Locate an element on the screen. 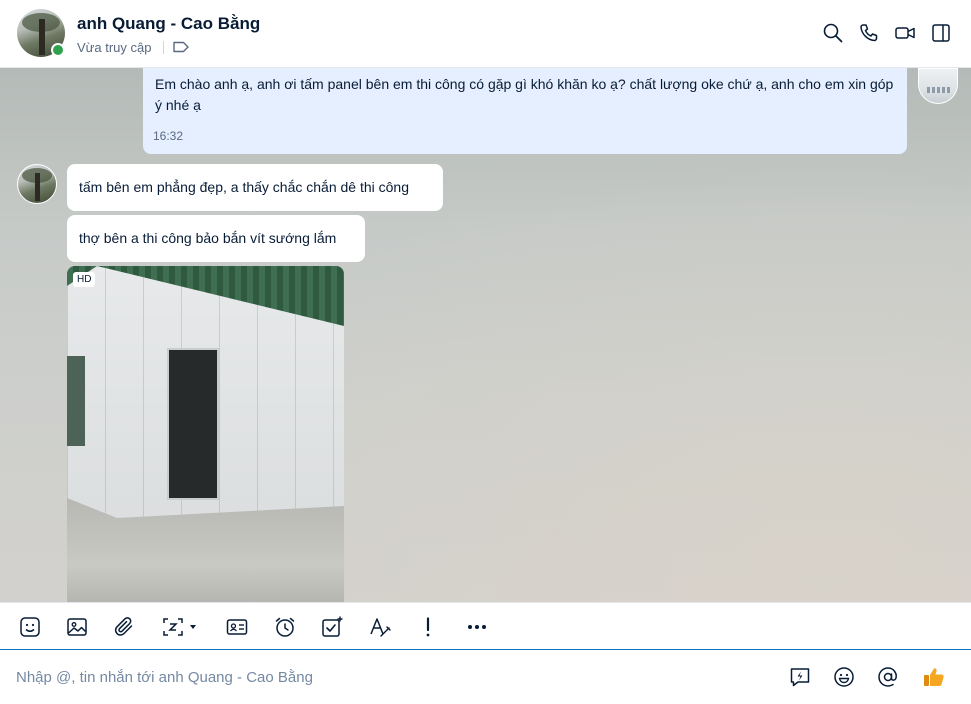  incoming-message: thợ bên a thi công bảo bắn vít sướng lắm is located at coordinates (216, 238).